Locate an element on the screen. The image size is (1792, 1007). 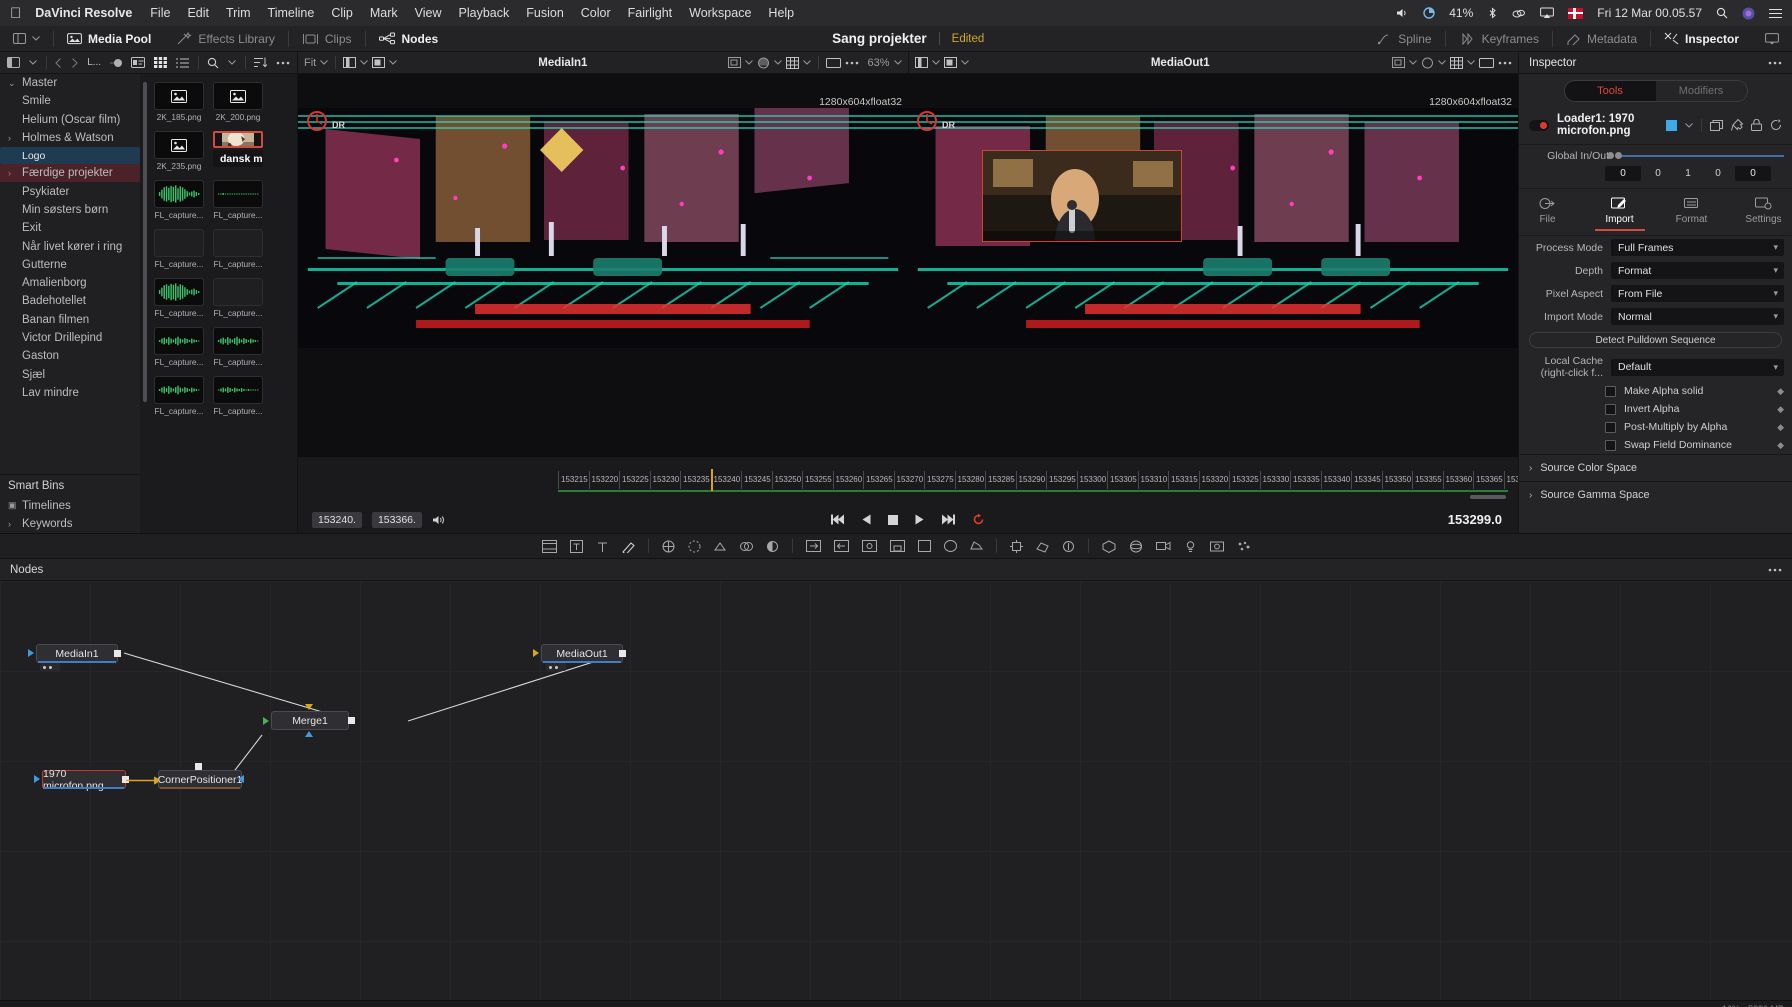
node-merge1-mask-input is located at coordinates (309, 734).